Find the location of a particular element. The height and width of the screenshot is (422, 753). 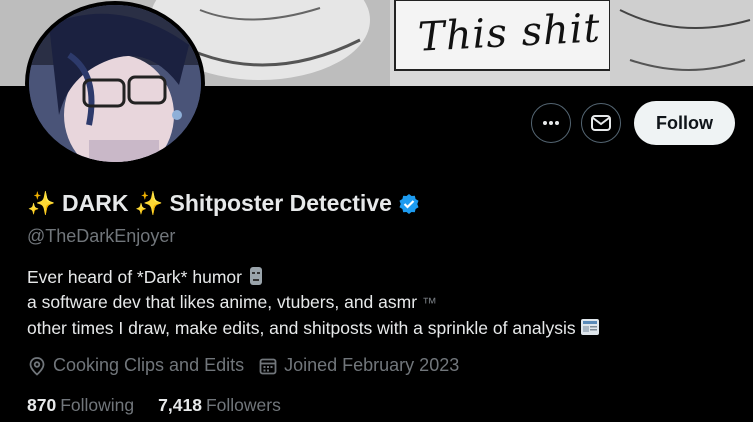

mail-icon is located at coordinates (601, 123).